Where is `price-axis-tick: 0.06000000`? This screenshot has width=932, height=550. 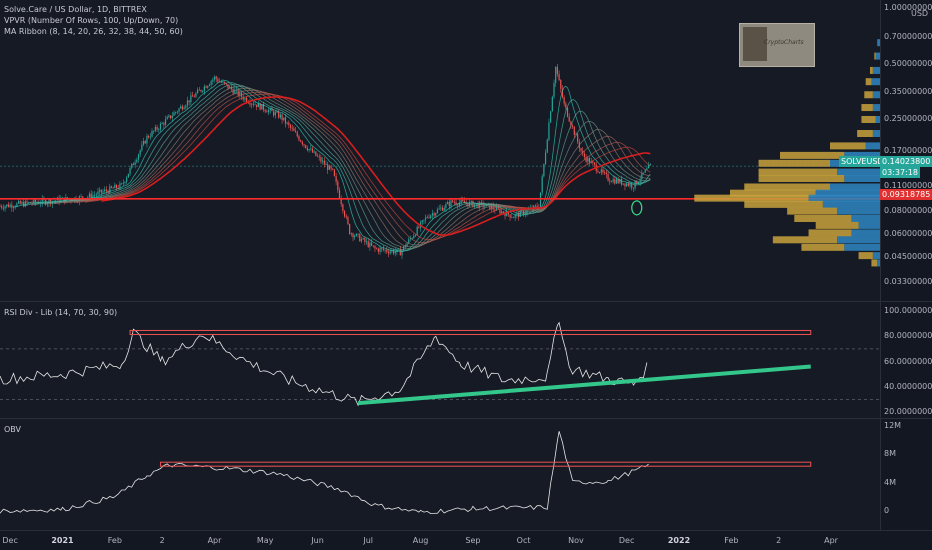
price-axis-tick: 0.06000000 is located at coordinates (908, 234).